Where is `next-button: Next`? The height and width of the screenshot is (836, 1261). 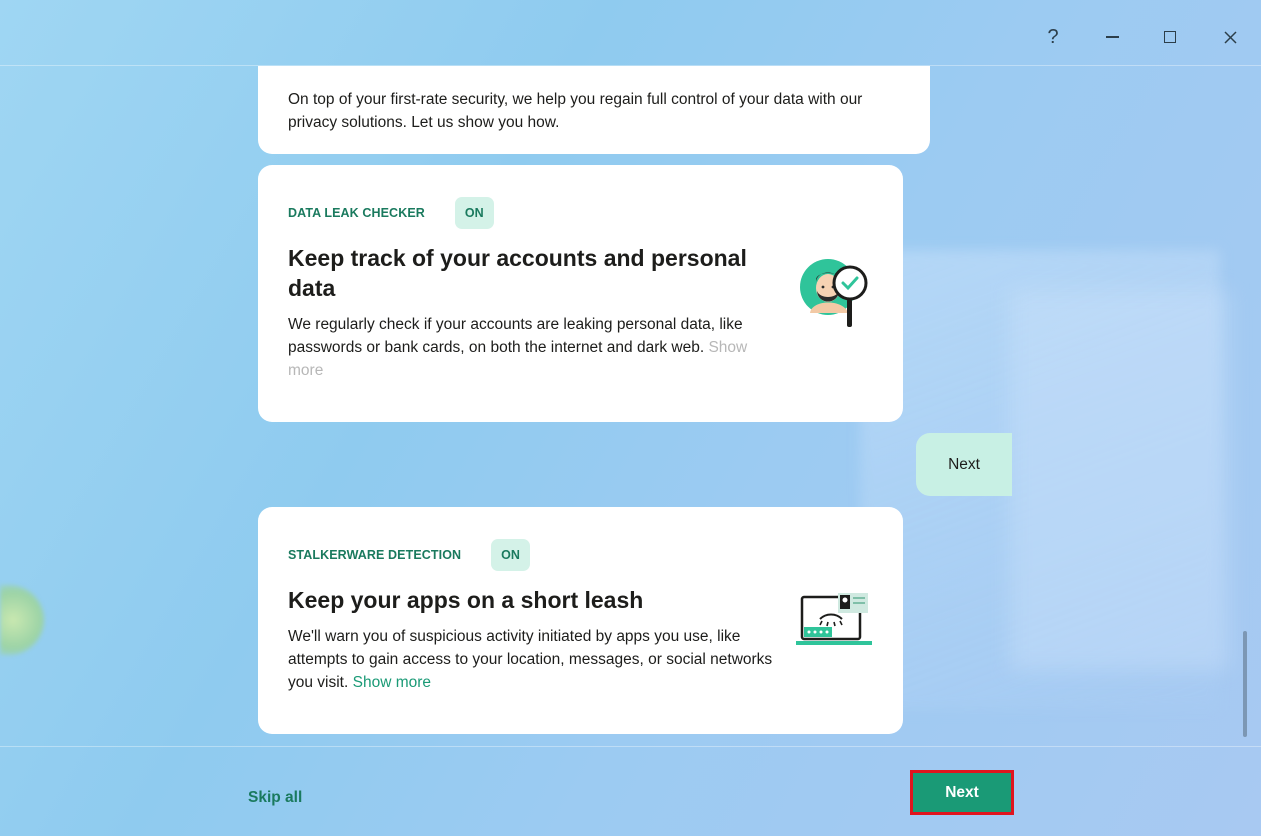 next-button: Next is located at coordinates (962, 792).